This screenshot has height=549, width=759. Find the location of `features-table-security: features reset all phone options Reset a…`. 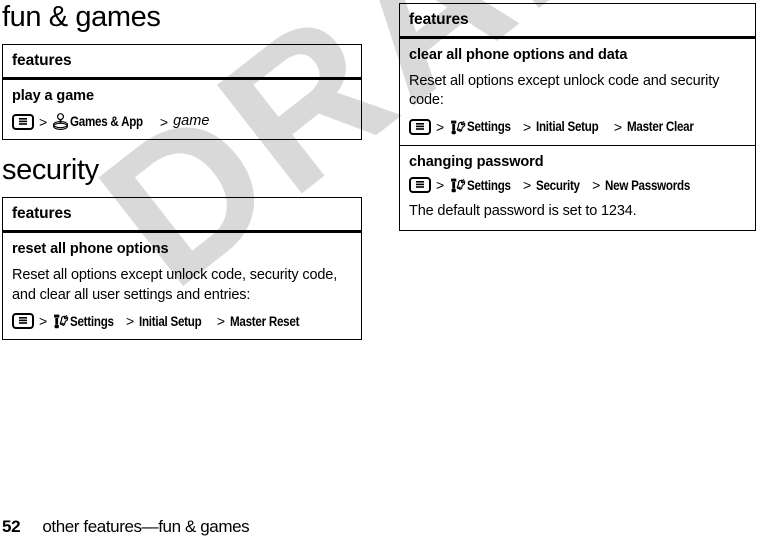

features-table-security: features reset all phone options Reset a… is located at coordinates (182, 268).